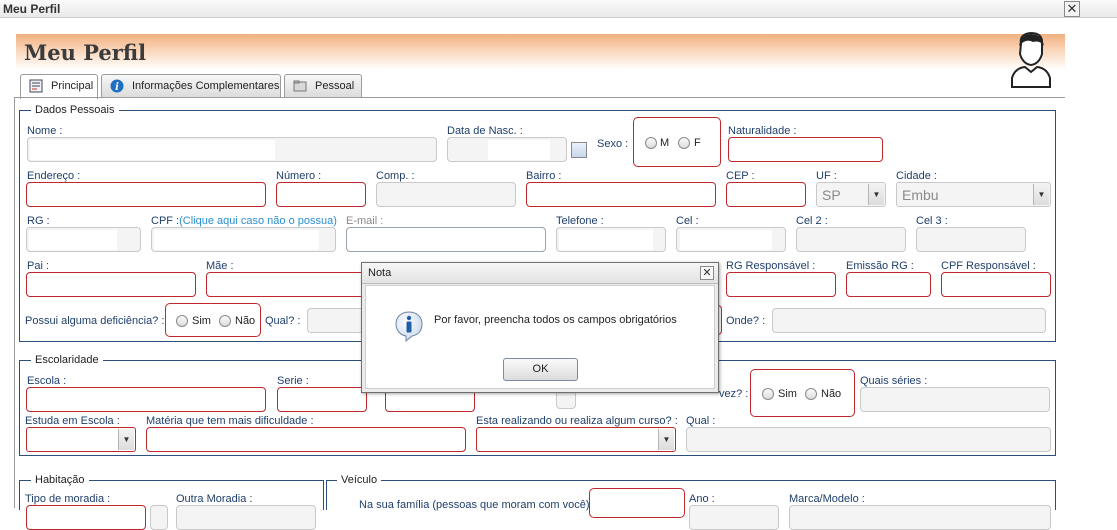 The height and width of the screenshot is (530, 1117). I want to click on repetiu-sim-radio, so click(768, 394).